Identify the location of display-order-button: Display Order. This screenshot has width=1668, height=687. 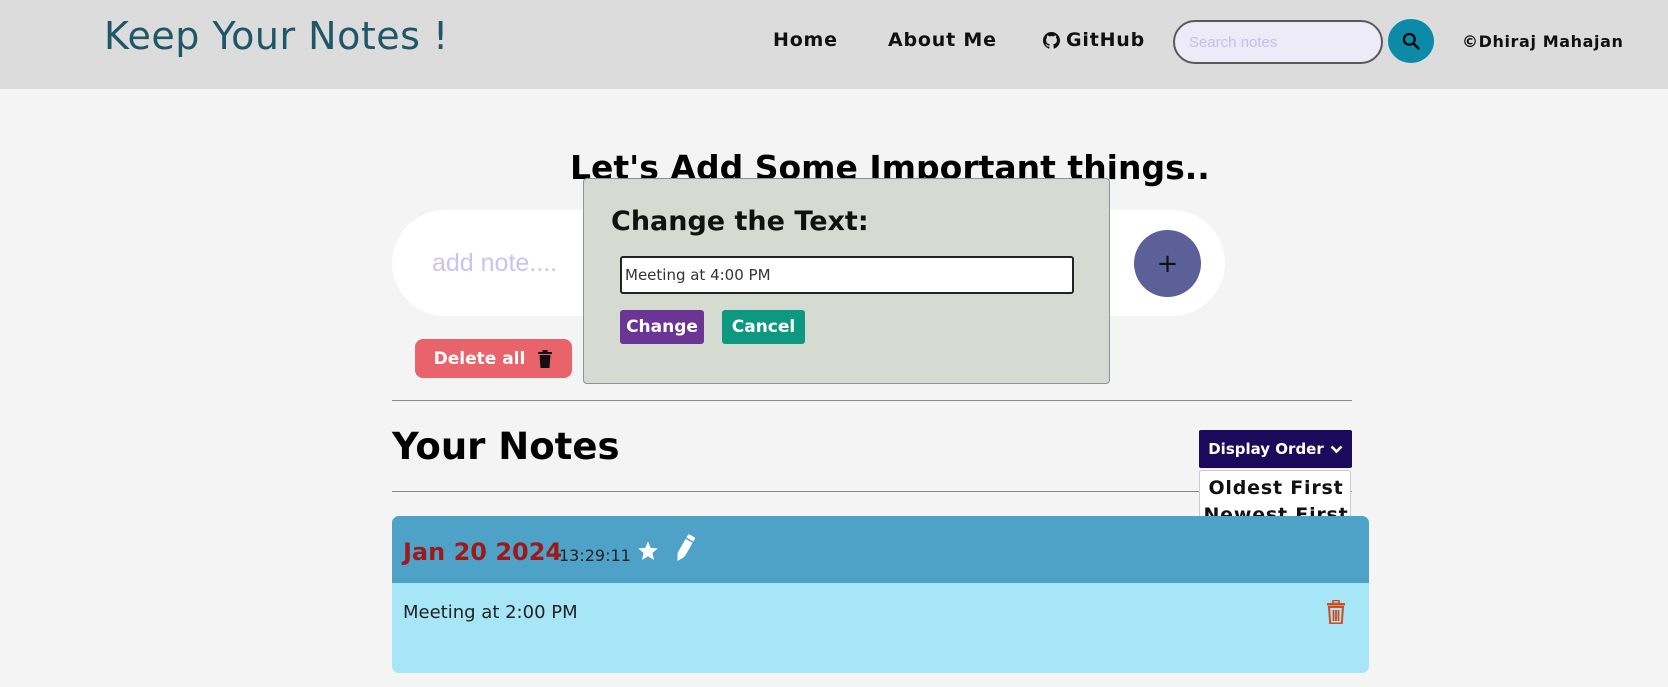
(1275, 449).